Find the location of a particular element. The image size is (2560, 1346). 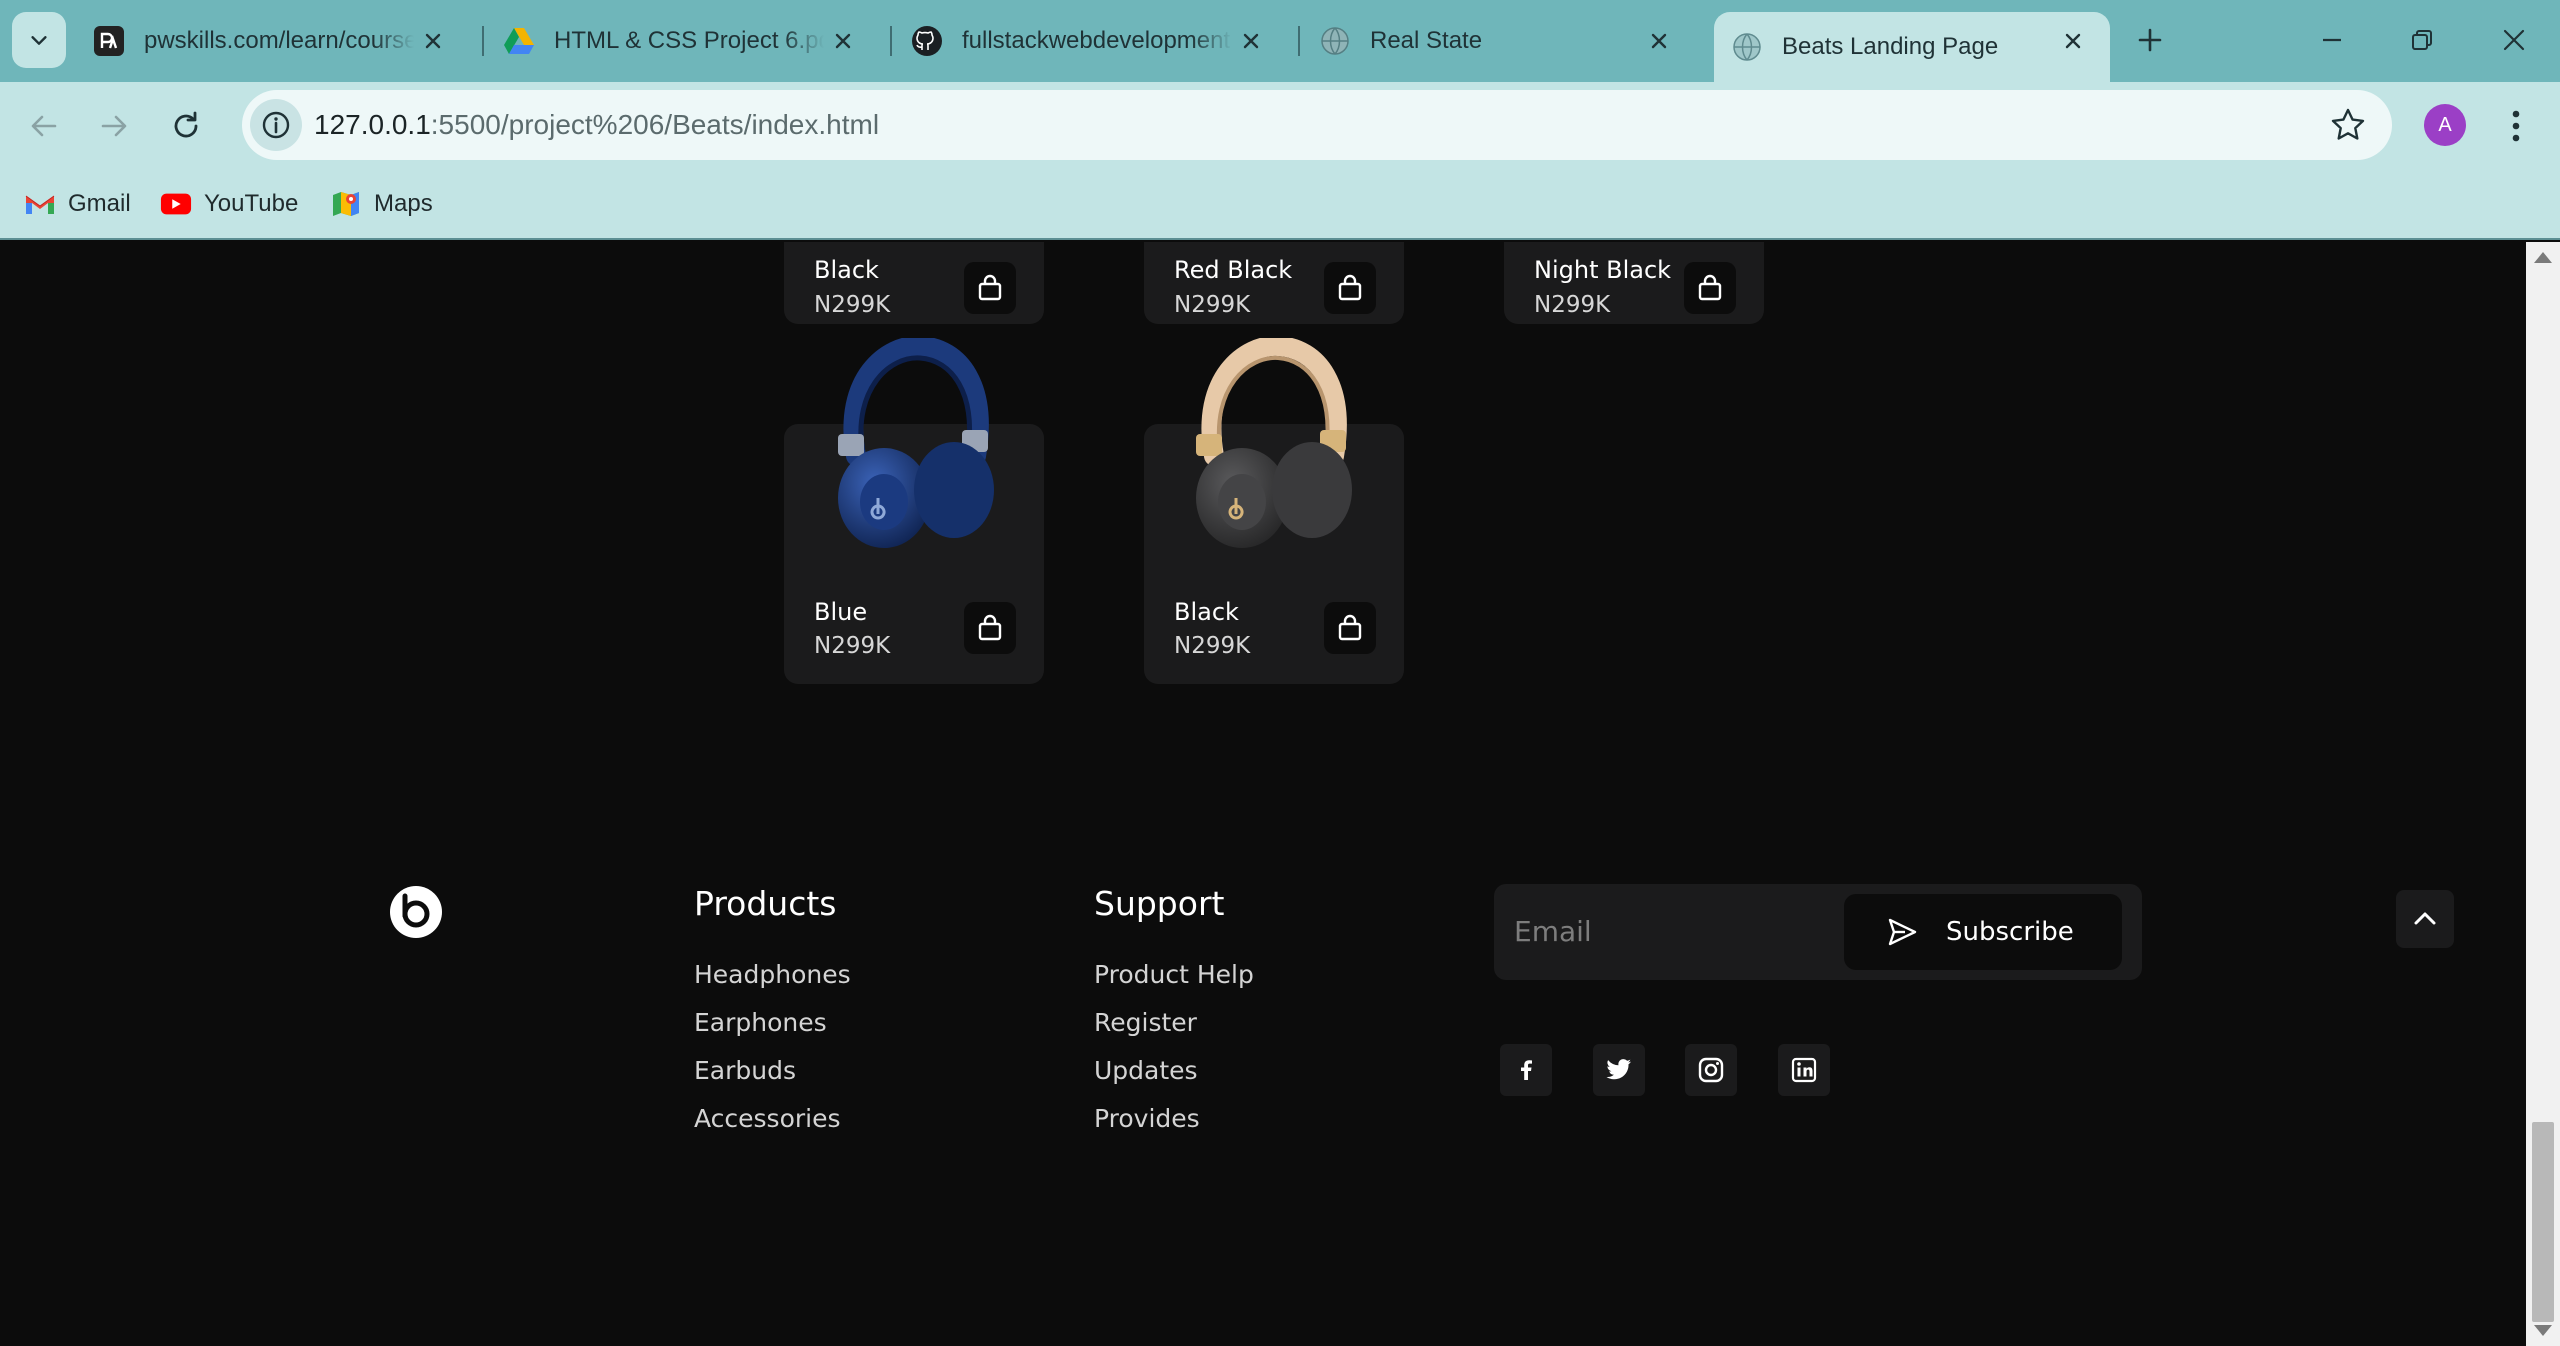

scrollbar-thumb is located at coordinates (2543, 1222).